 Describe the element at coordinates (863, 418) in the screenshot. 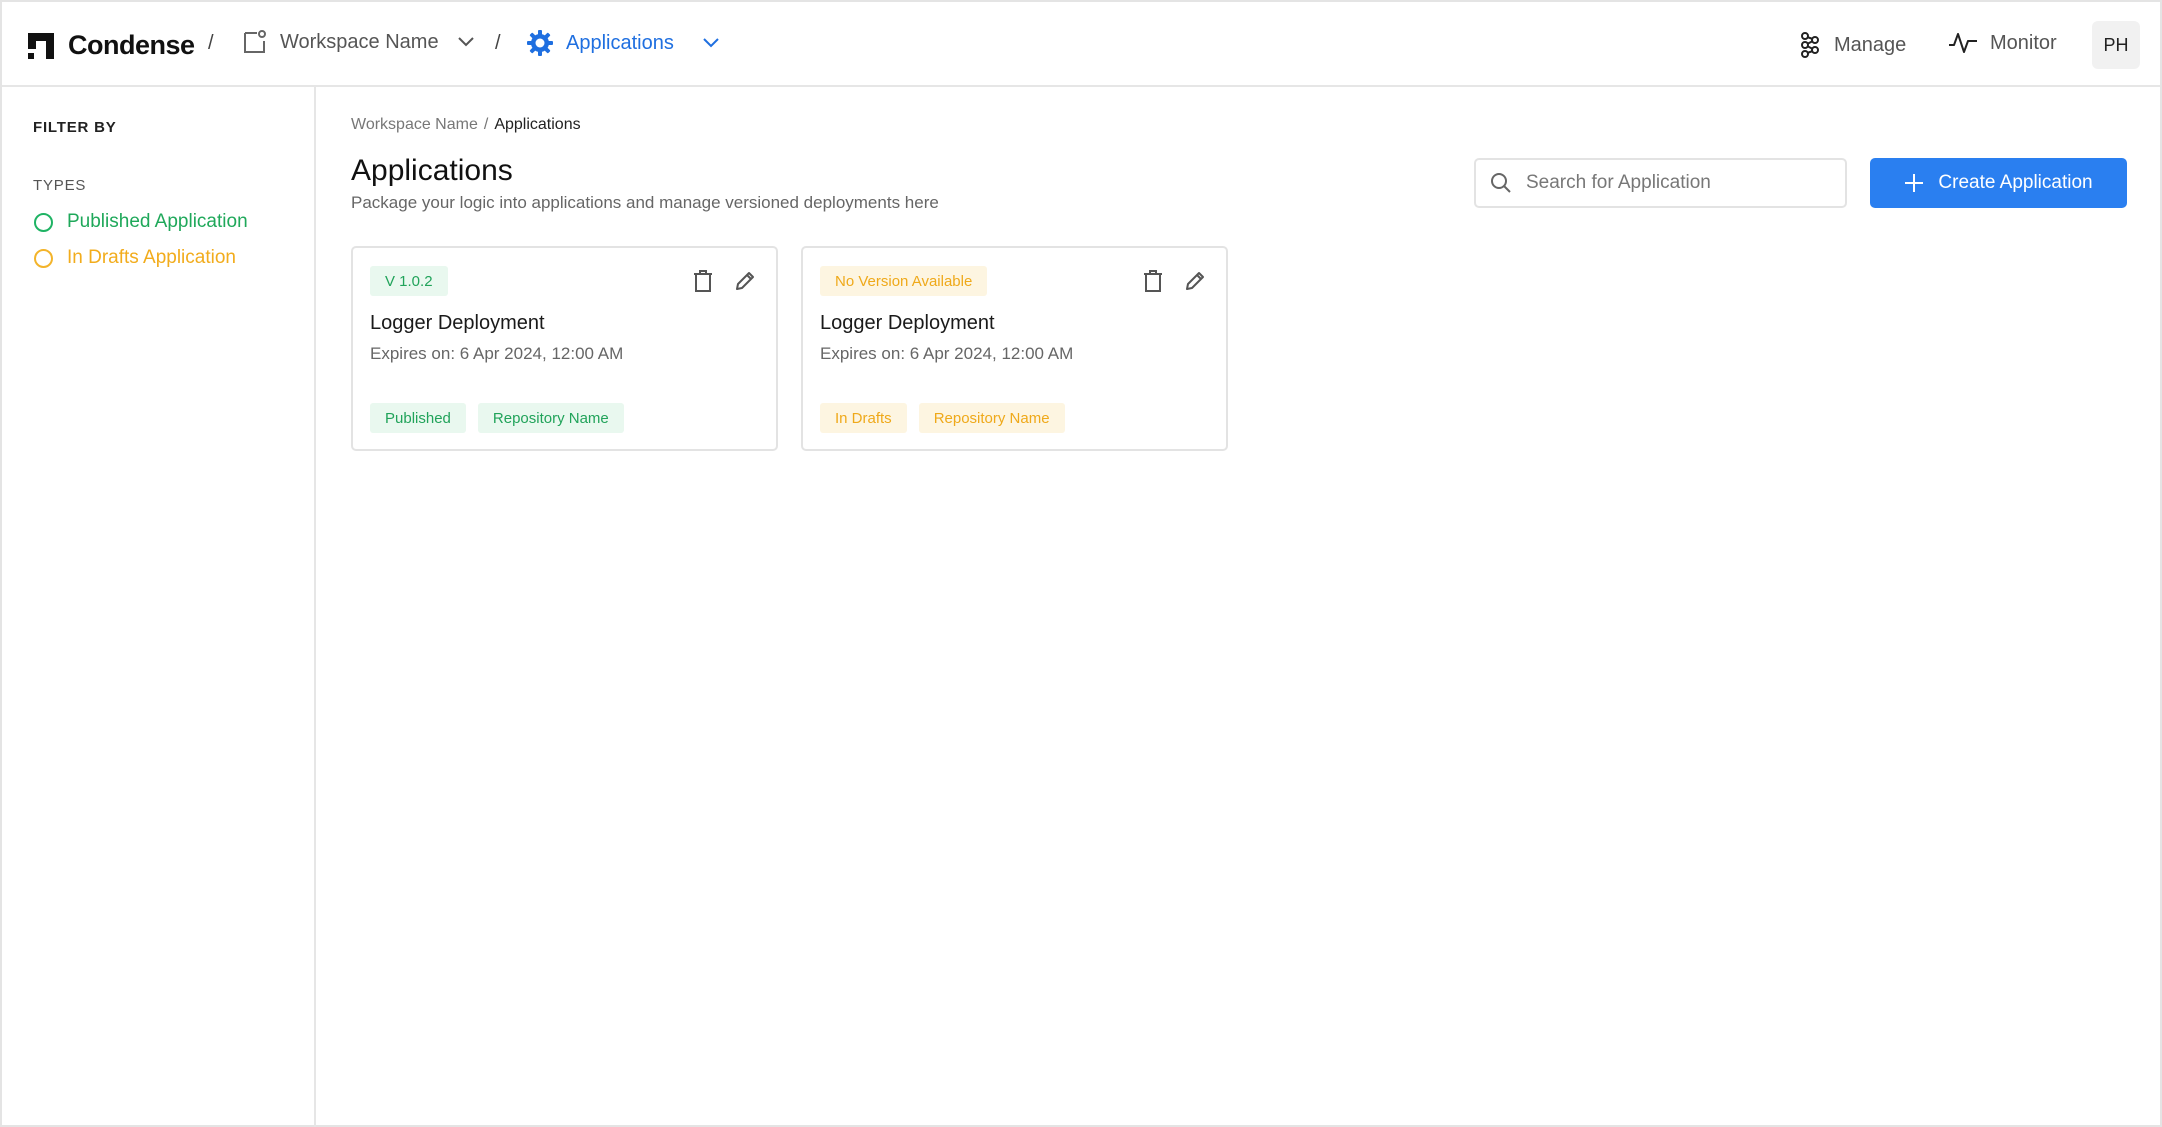

I see `status-badge: In Drafts` at that location.